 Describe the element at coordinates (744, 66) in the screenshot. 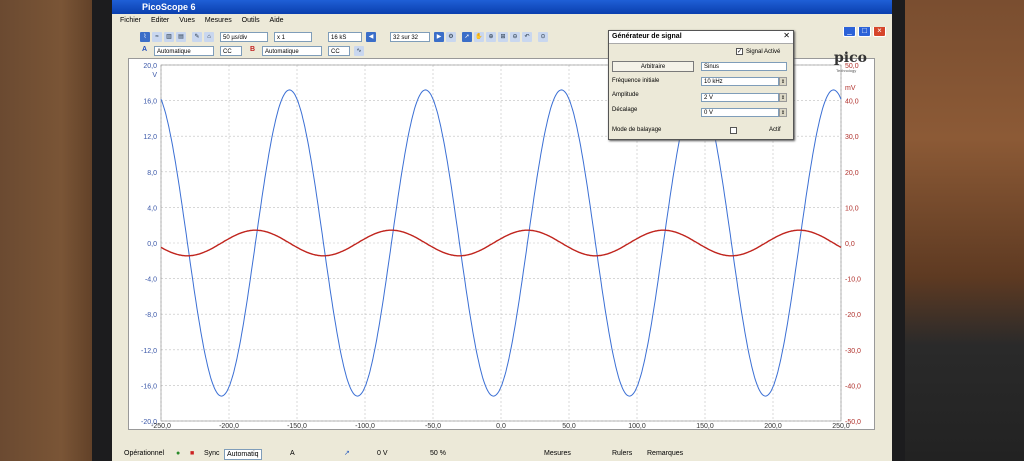

I see `waveform-select: Sinus` at that location.